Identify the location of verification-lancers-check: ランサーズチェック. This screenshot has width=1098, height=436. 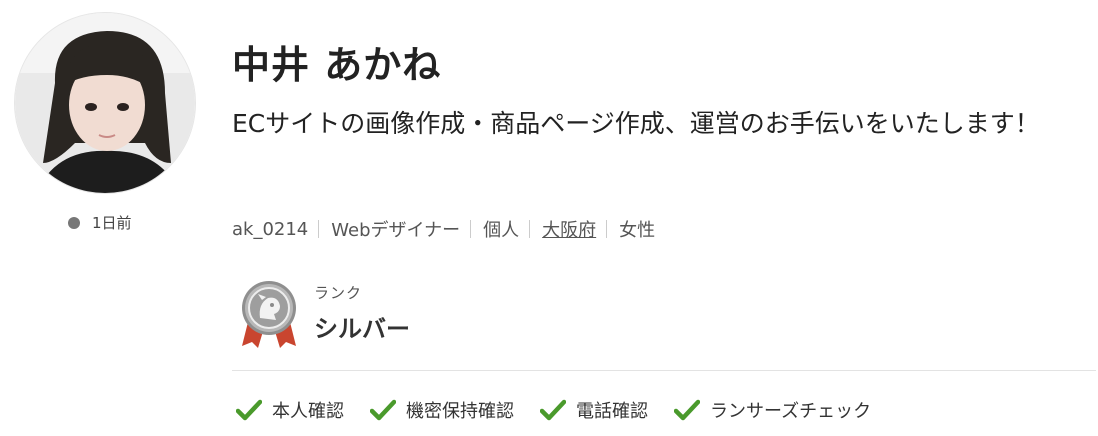
(772, 410).